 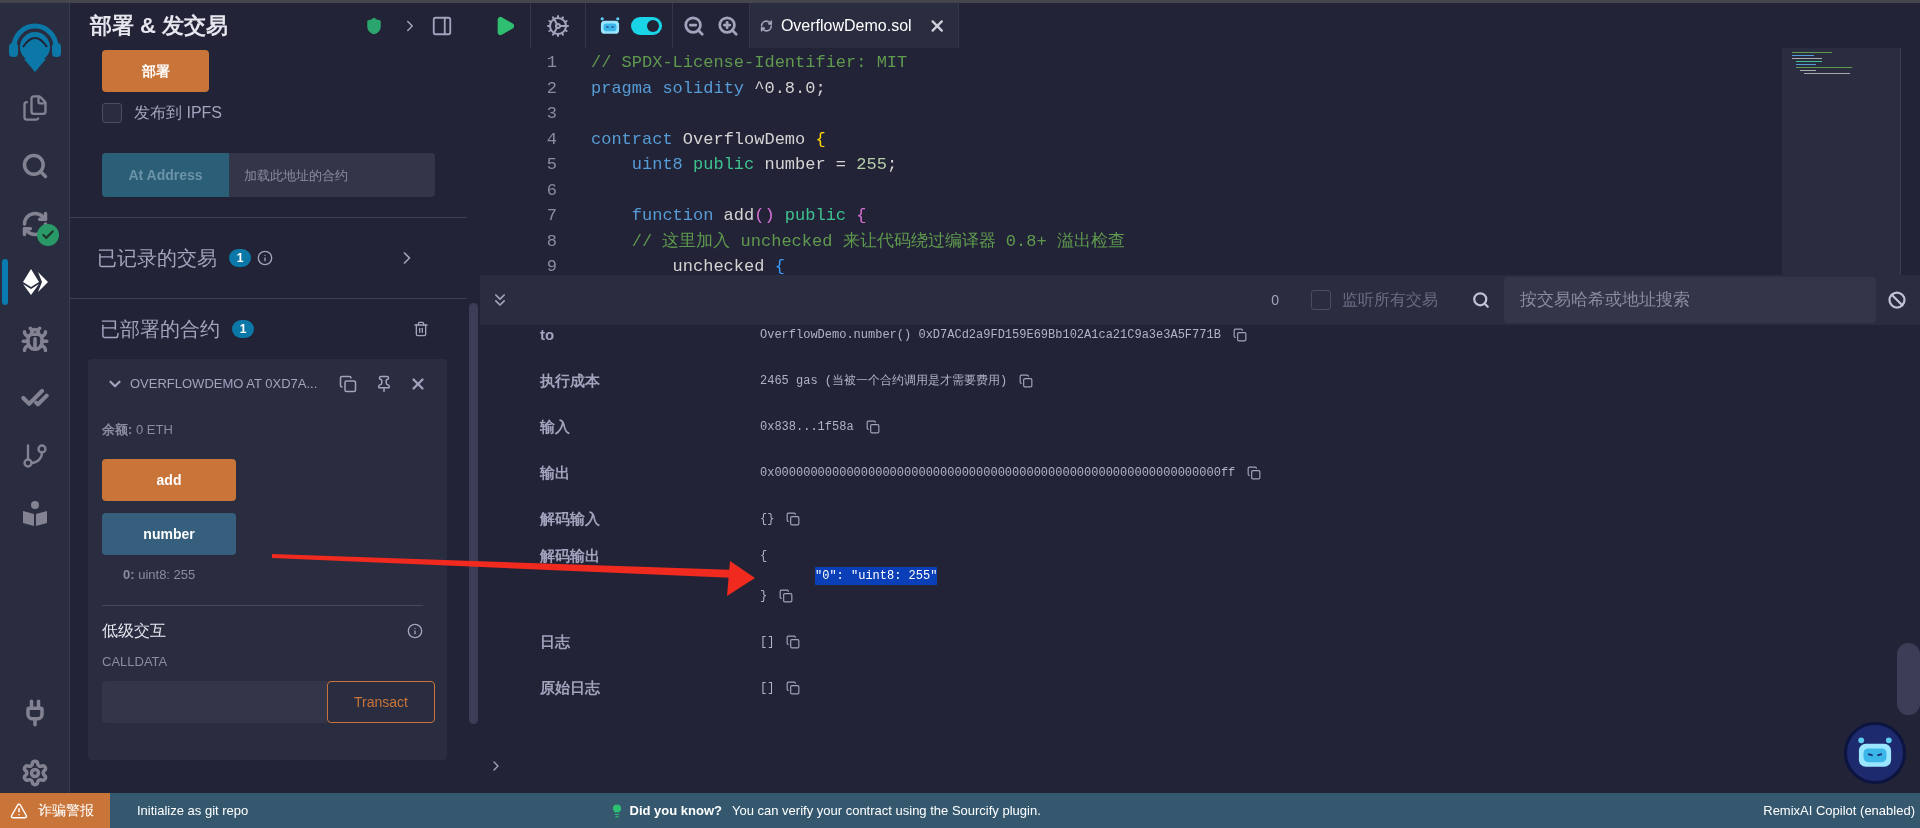 What do you see at coordinates (34, 773) in the screenshot?
I see `settings-icon` at bounding box center [34, 773].